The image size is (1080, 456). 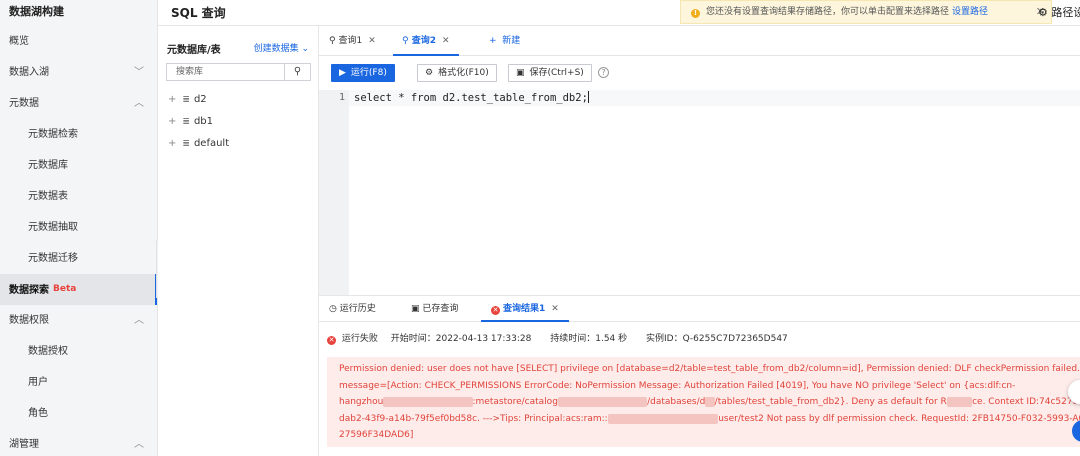 I want to click on line-number: 1, so click(x=341, y=97).